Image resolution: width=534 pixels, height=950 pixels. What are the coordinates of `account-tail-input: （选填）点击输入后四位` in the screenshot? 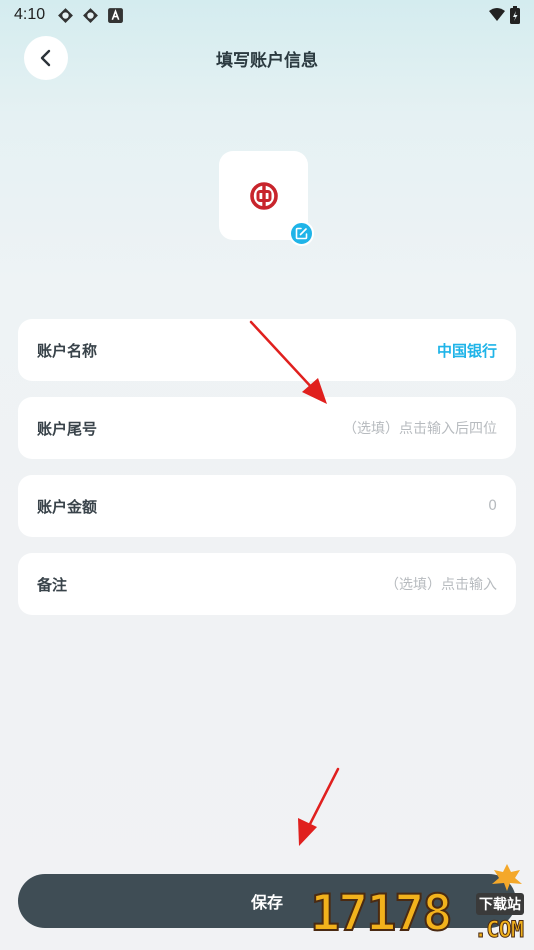 It's located at (420, 428).